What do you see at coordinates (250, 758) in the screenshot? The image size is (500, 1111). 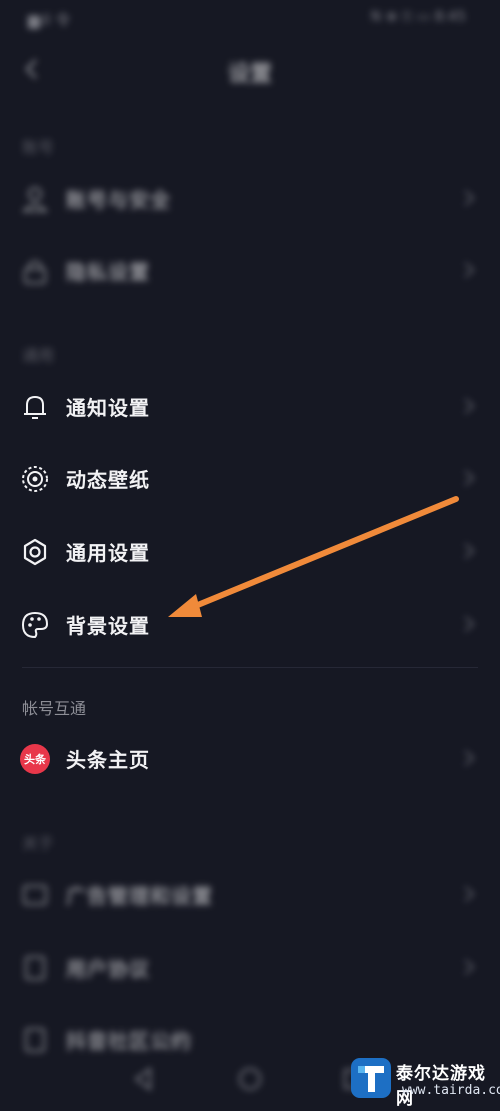 I see `settings-item-toutiao: 头条 头条主页` at bounding box center [250, 758].